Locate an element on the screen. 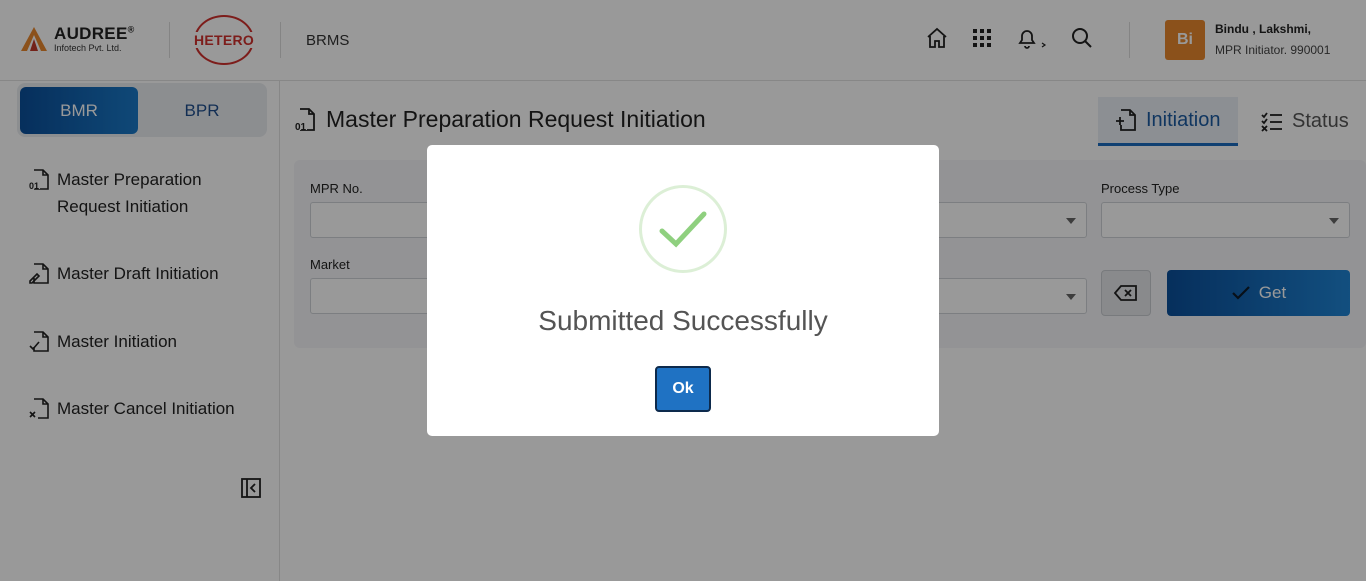 The height and width of the screenshot is (581, 1366). success-check-icon is located at coordinates (683, 229).